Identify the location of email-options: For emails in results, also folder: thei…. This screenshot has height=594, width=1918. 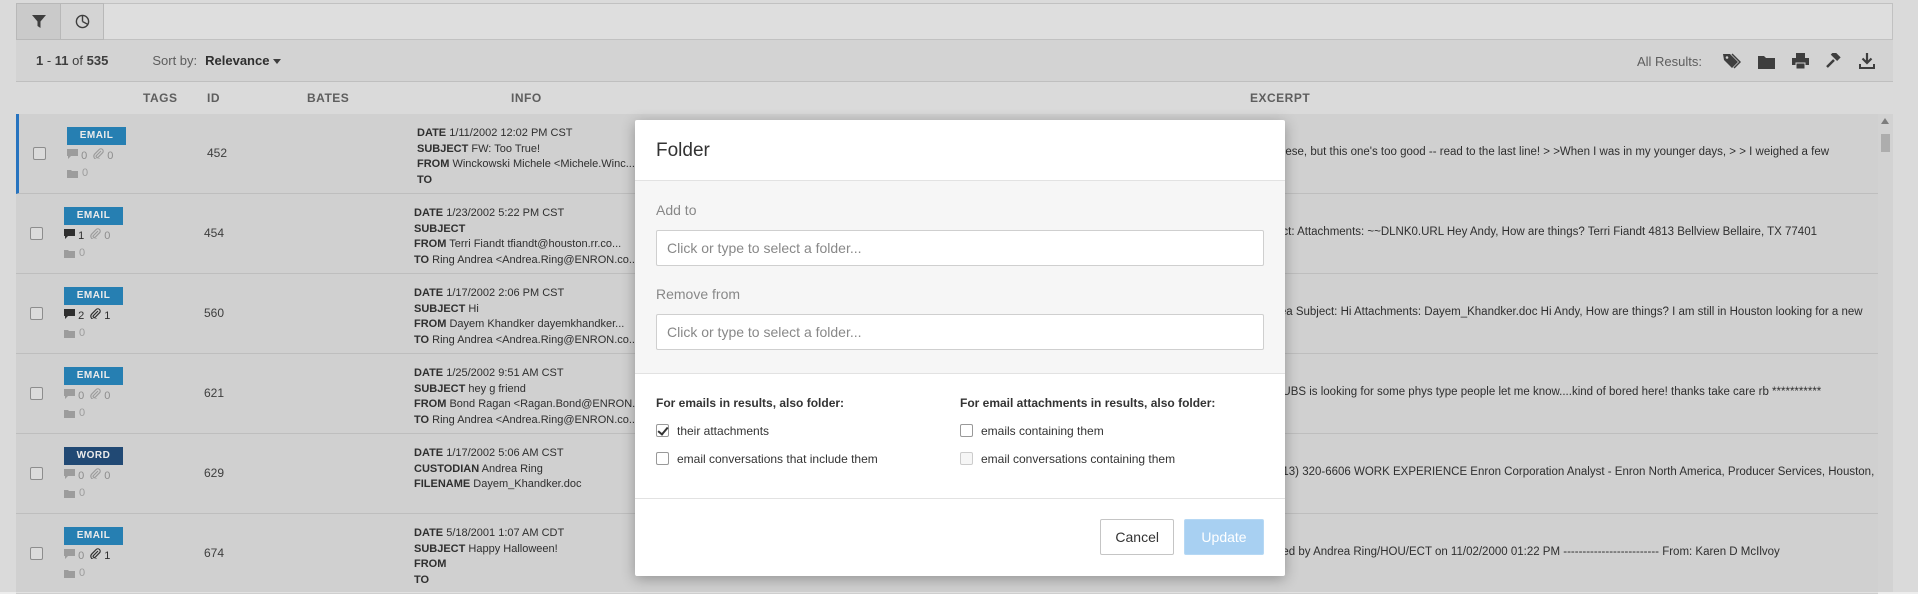
(808, 436).